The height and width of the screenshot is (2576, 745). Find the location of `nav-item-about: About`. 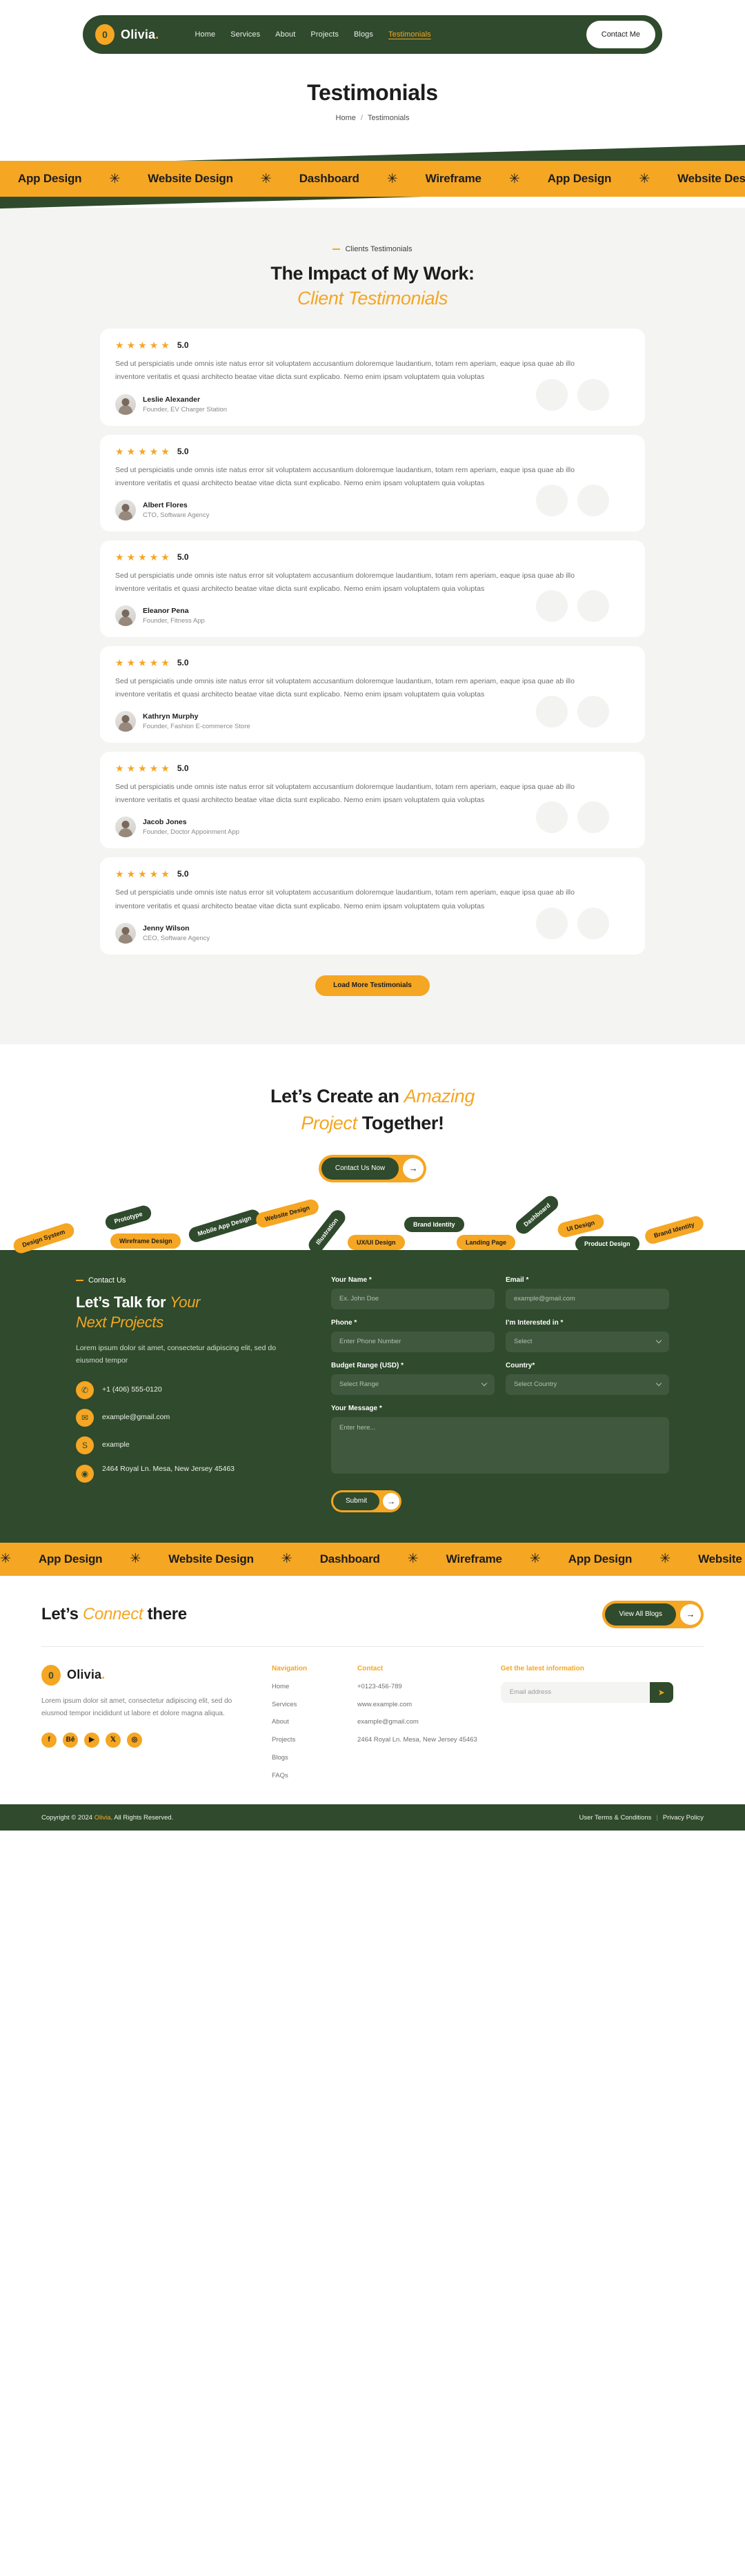

nav-item-about: About is located at coordinates (285, 34).